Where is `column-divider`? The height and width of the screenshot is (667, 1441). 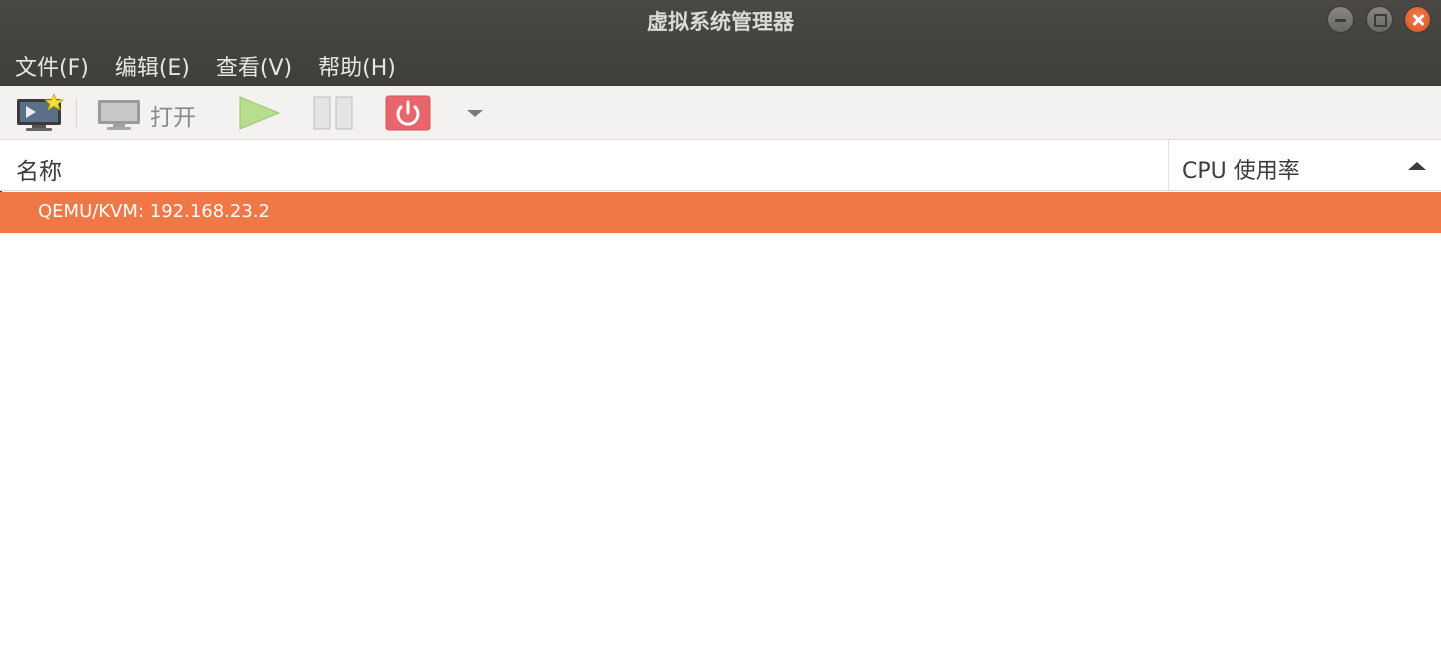
column-divider is located at coordinates (1168, 165).